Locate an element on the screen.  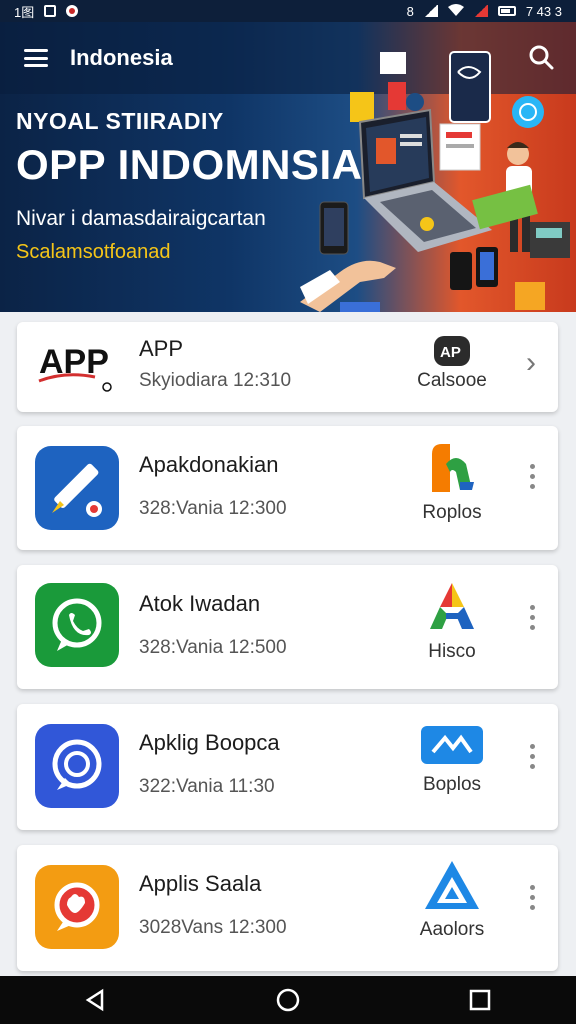
app-badge: Boplos is located at coordinates (452, 760).